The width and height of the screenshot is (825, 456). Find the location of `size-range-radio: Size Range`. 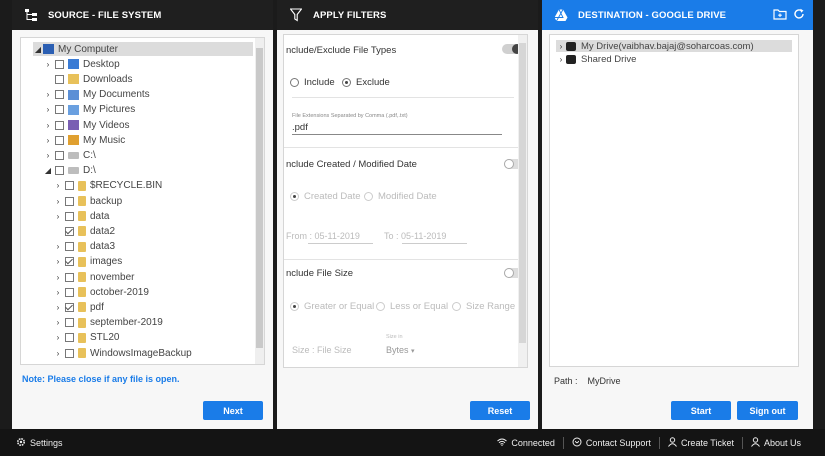

size-range-radio: Size Range is located at coordinates (483, 306).